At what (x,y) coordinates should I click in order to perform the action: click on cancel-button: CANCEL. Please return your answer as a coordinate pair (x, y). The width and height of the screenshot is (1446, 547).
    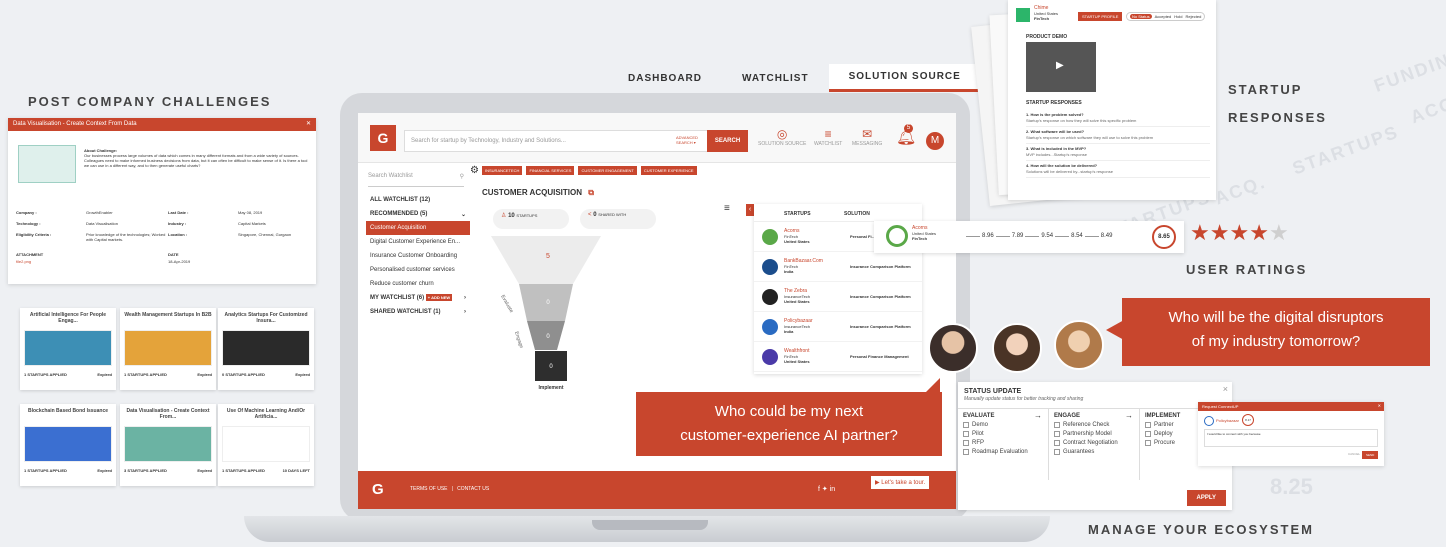
    Looking at the image, I should click on (1354, 454).